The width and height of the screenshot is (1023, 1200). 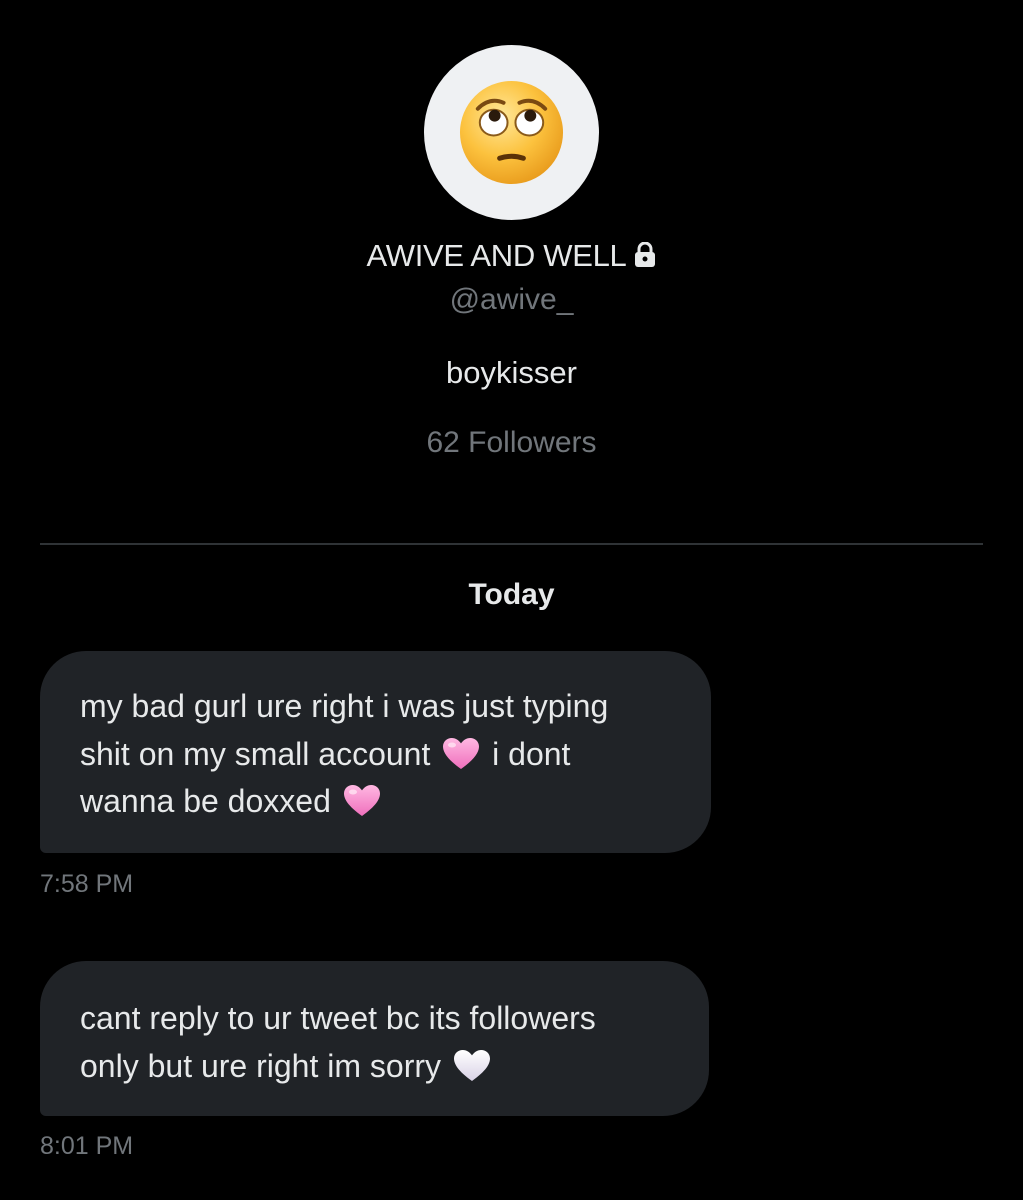 What do you see at coordinates (511, 594) in the screenshot?
I see `date-separator: Today` at bounding box center [511, 594].